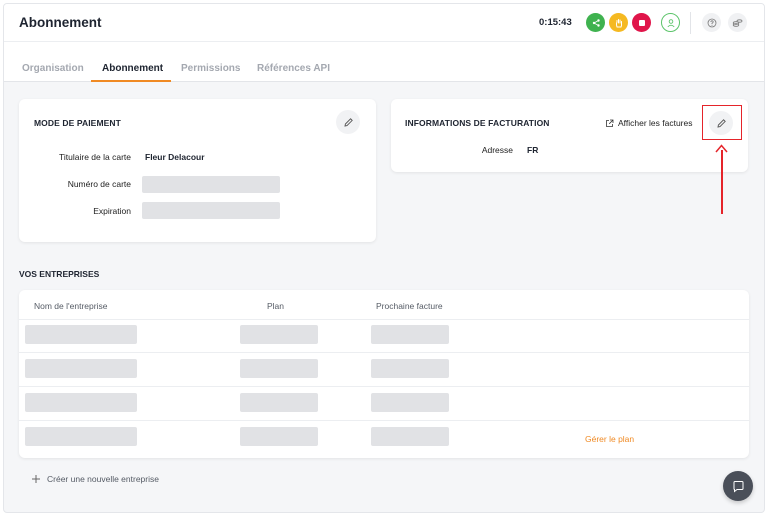 The height and width of the screenshot is (516, 768). I want to click on pencil-icon, so click(348, 122).